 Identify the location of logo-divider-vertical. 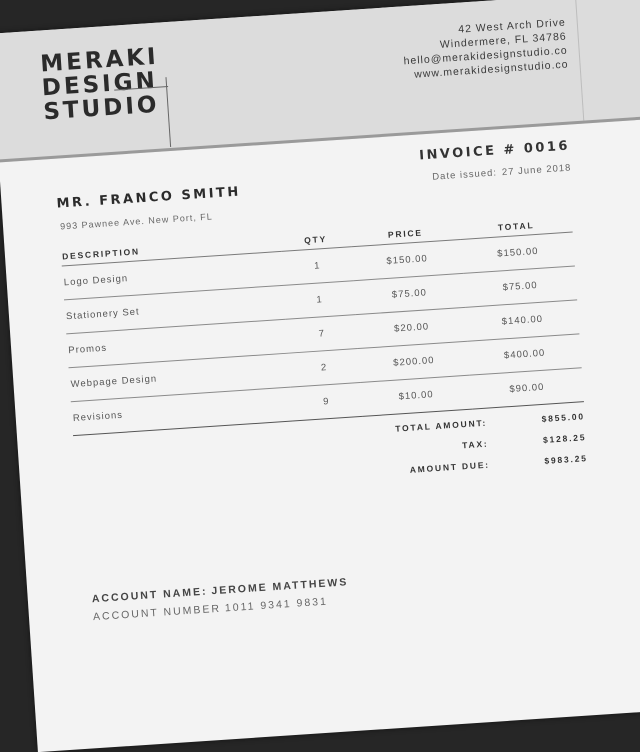
(168, 112).